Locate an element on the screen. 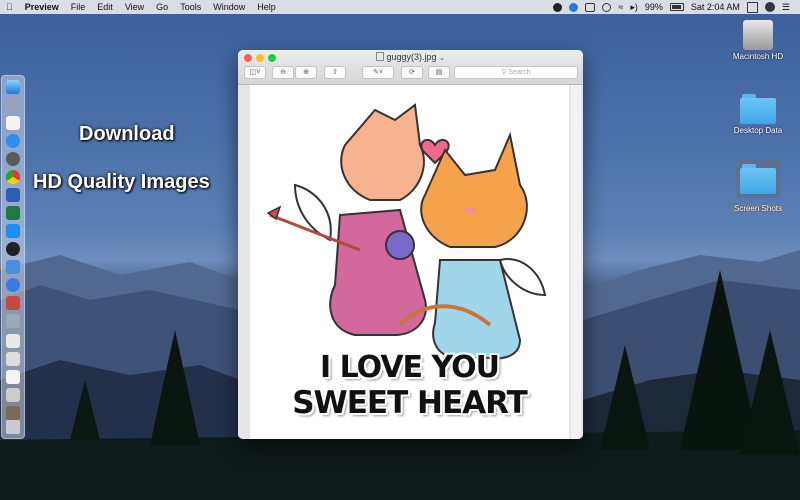 Image resolution: width=800 pixels, height=500 pixels. time-machine-icon is located at coordinates (607, 7).